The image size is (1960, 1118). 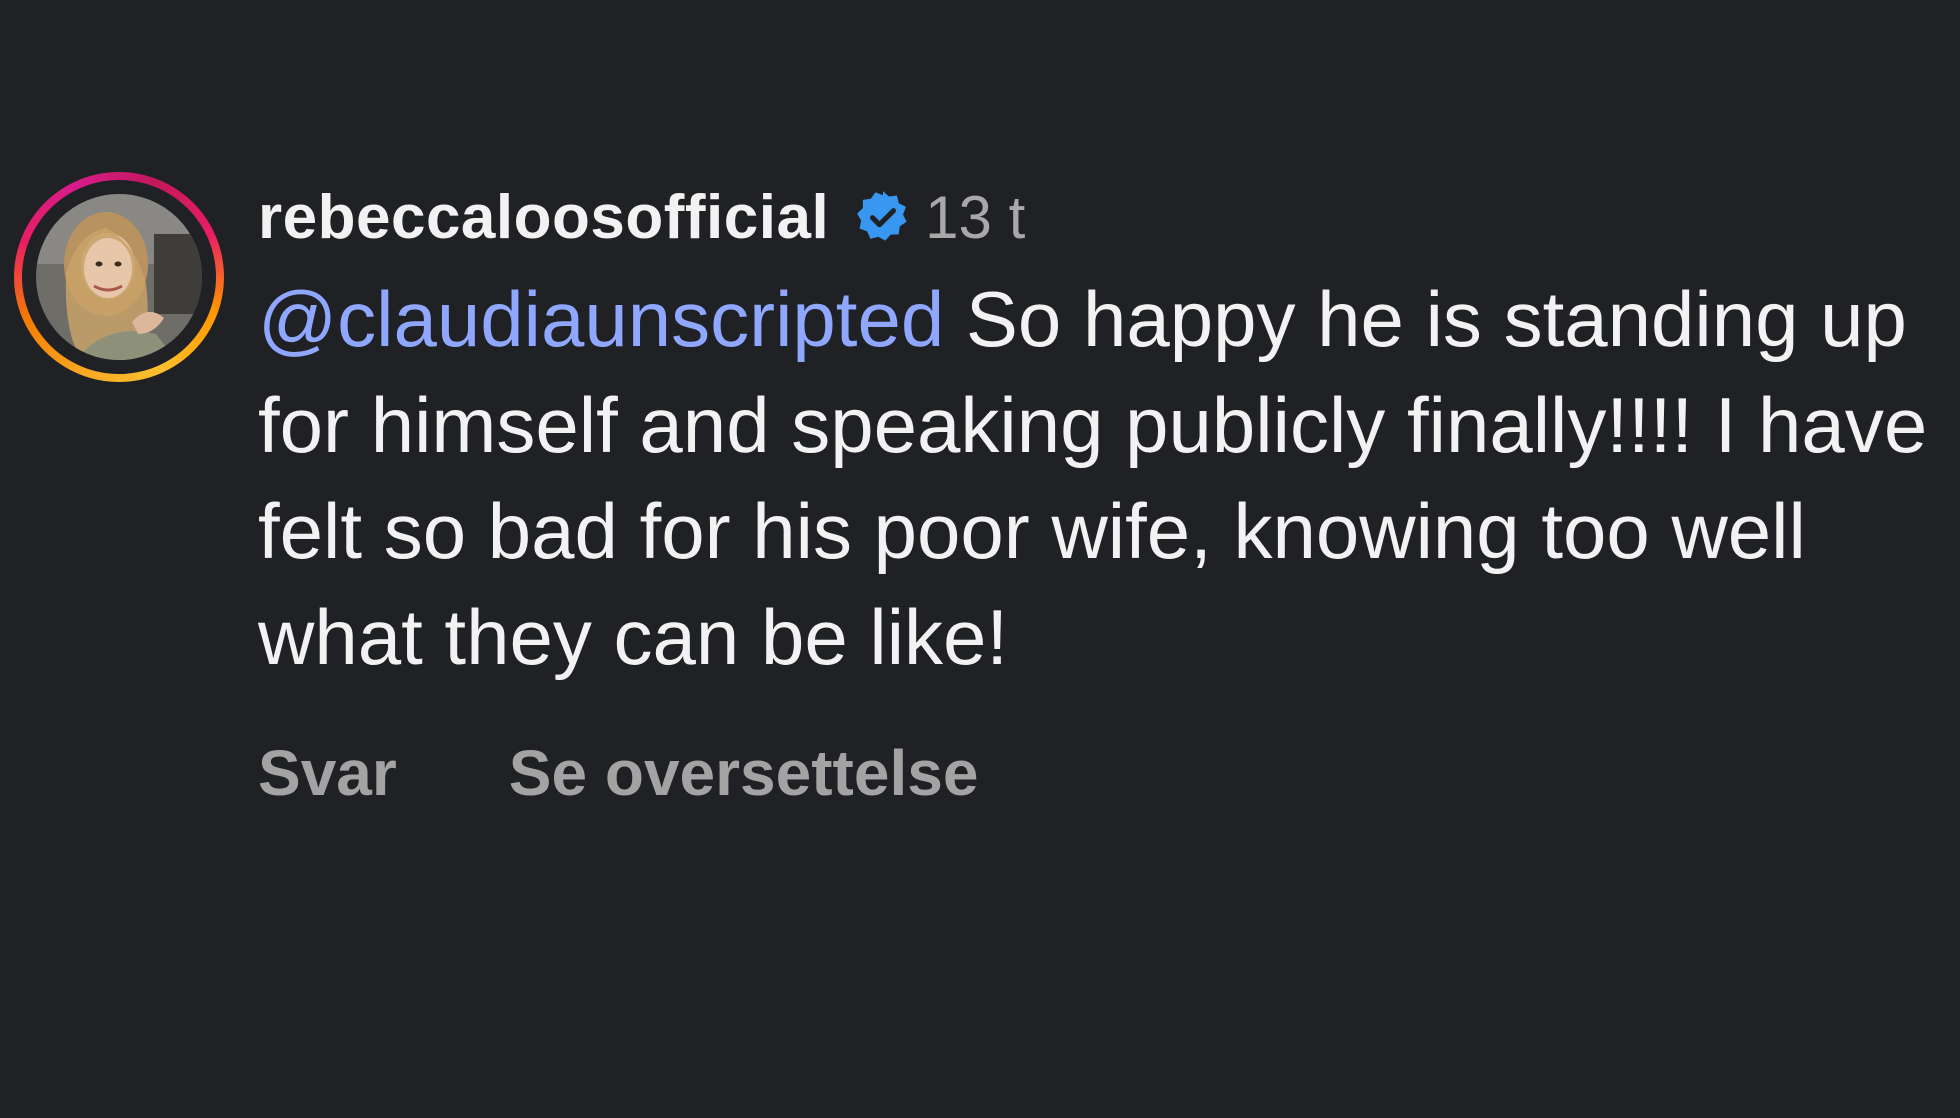 What do you see at coordinates (1098, 773) in the screenshot?
I see `comment-actions: Svar Se oversettelse` at bounding box center [1098, 773].